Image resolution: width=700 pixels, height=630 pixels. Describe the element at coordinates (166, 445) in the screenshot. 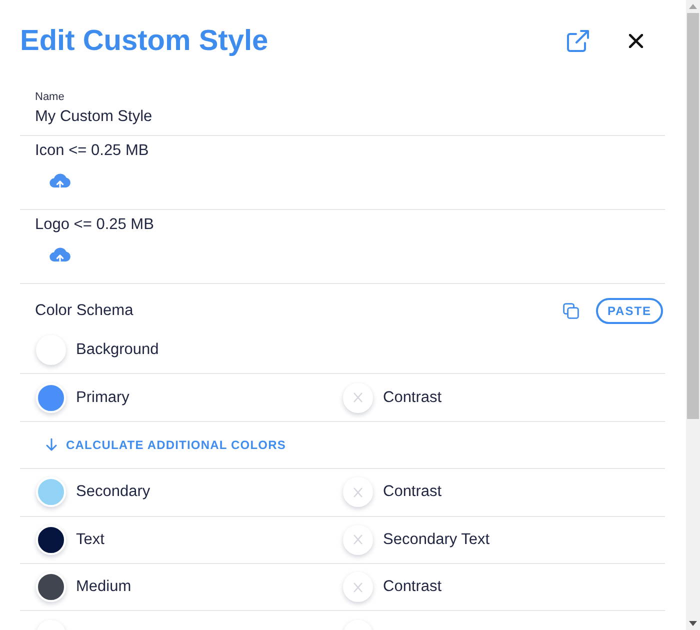

I see `calculate-colors-button: CALCULATE ADDITIONAL COLORS` at that location.